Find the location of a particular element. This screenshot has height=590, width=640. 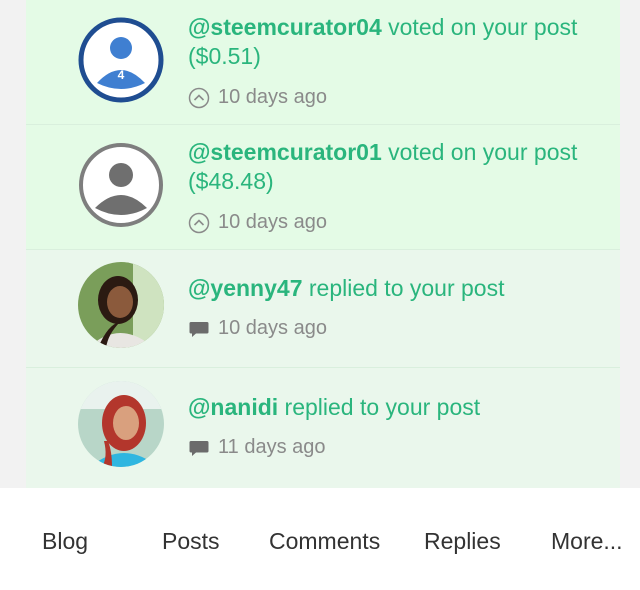

notification-amount: ($48.48) is located at coordinates (231, 181).